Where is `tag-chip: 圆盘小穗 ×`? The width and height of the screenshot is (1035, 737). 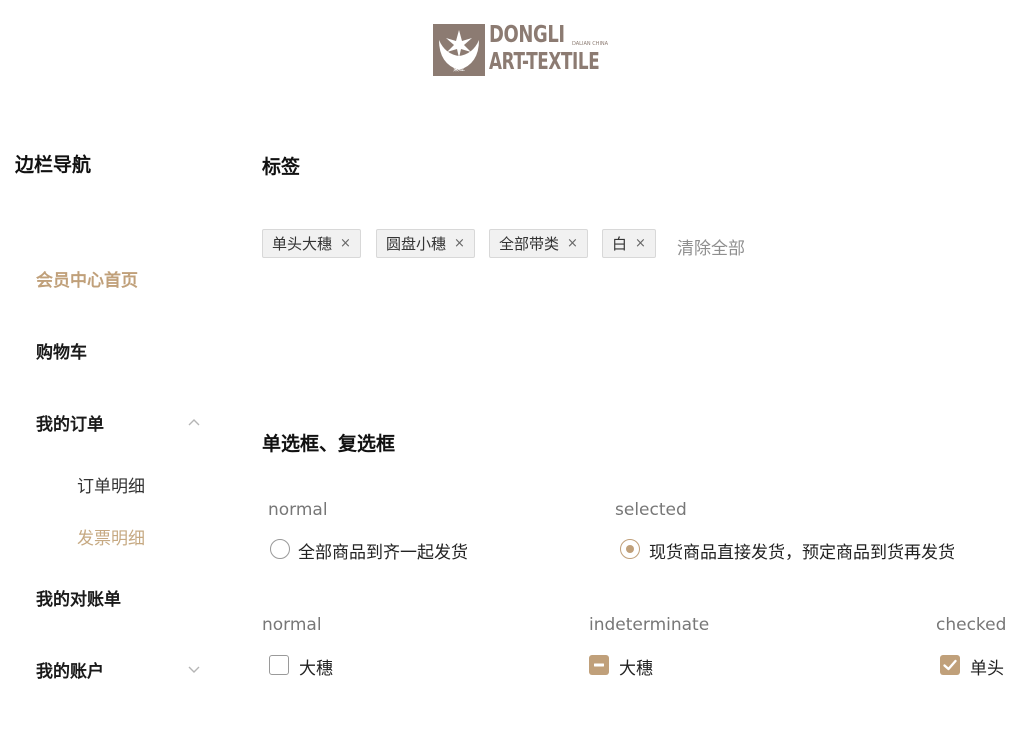 tag-chip: 圆盘小穗 × is located at coordinates (425, 243).